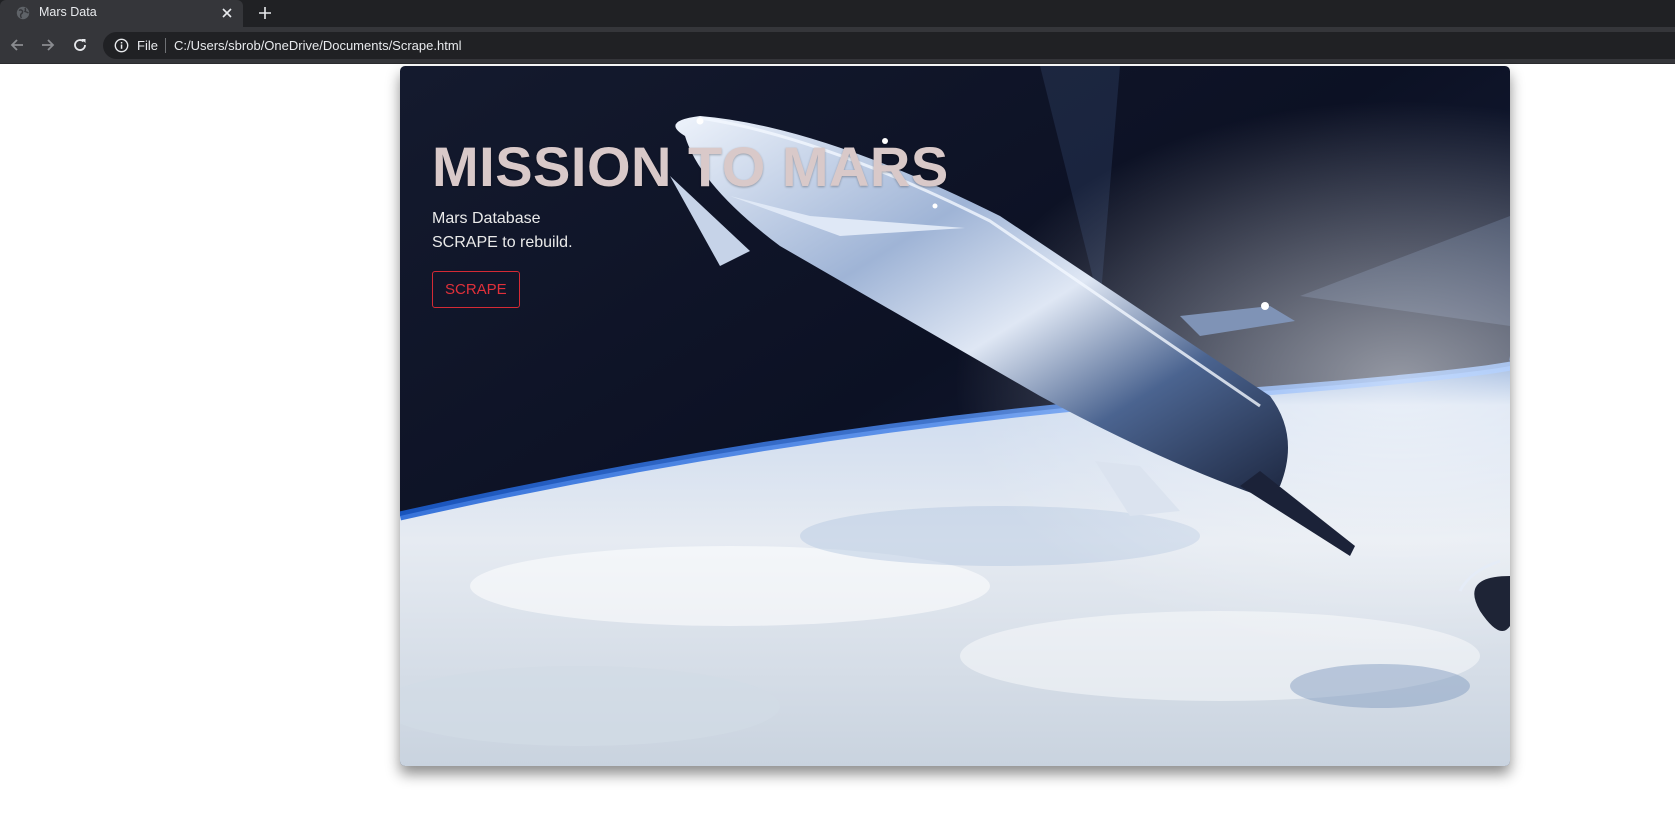  I want to click on back-arrow-icon, so click(17, 45).